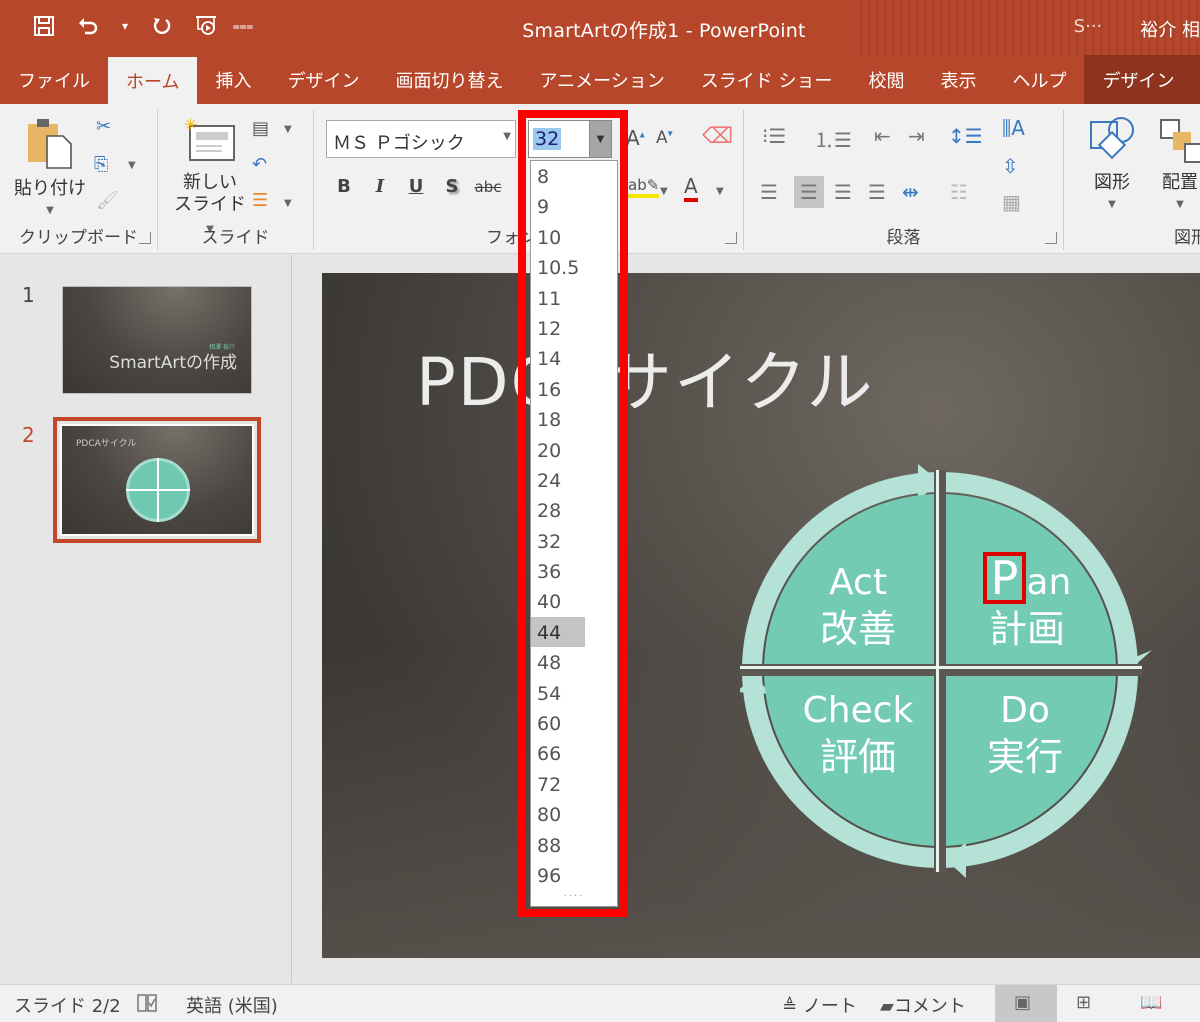 This screenshot has height=1022, width=1200. Describe the element at coordinates (731, 238) in the screenshot. I see `font-launcher-icon` at that location.